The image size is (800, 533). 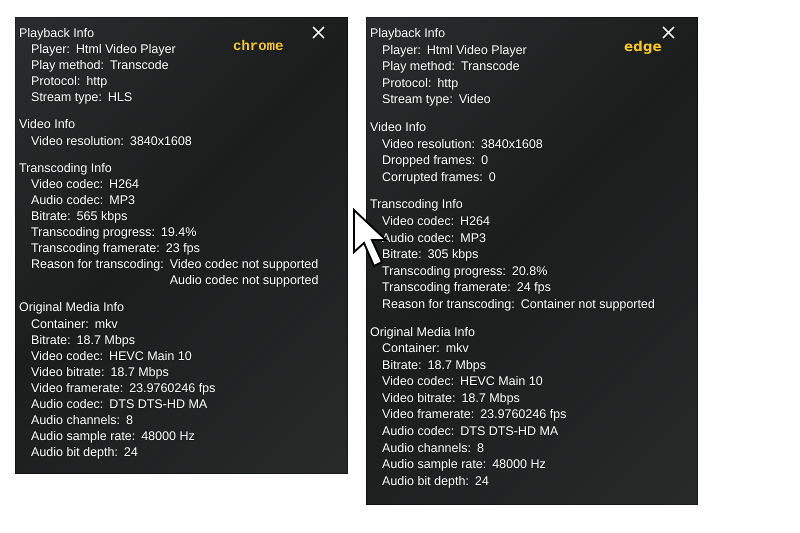 I want to click on info-value: Video, so click(x=474, y=99).